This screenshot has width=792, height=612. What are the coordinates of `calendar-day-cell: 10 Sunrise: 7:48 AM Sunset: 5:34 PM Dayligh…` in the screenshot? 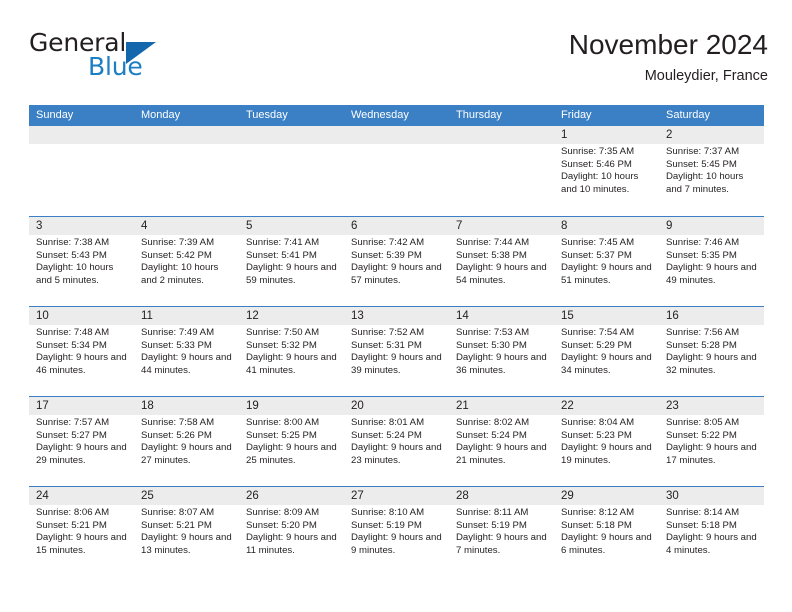 It's located at (81, 351).